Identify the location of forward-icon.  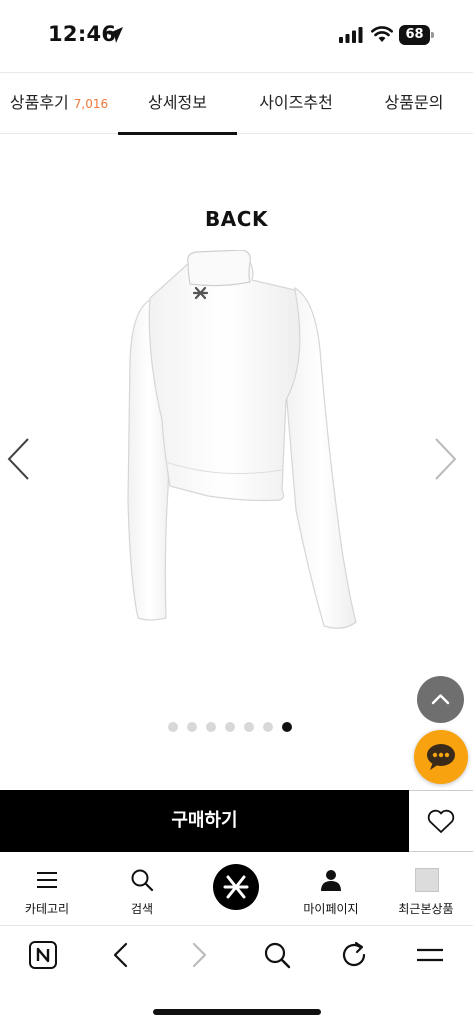
(199, 955).